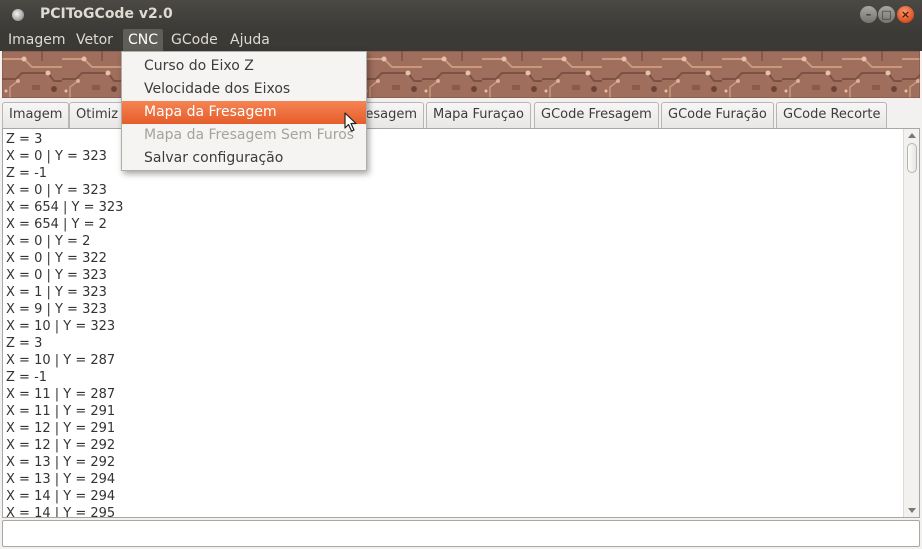  Describe the element at coordinates (911, 323) in the screenshot. I see `vertical-scrollbar` at that location.